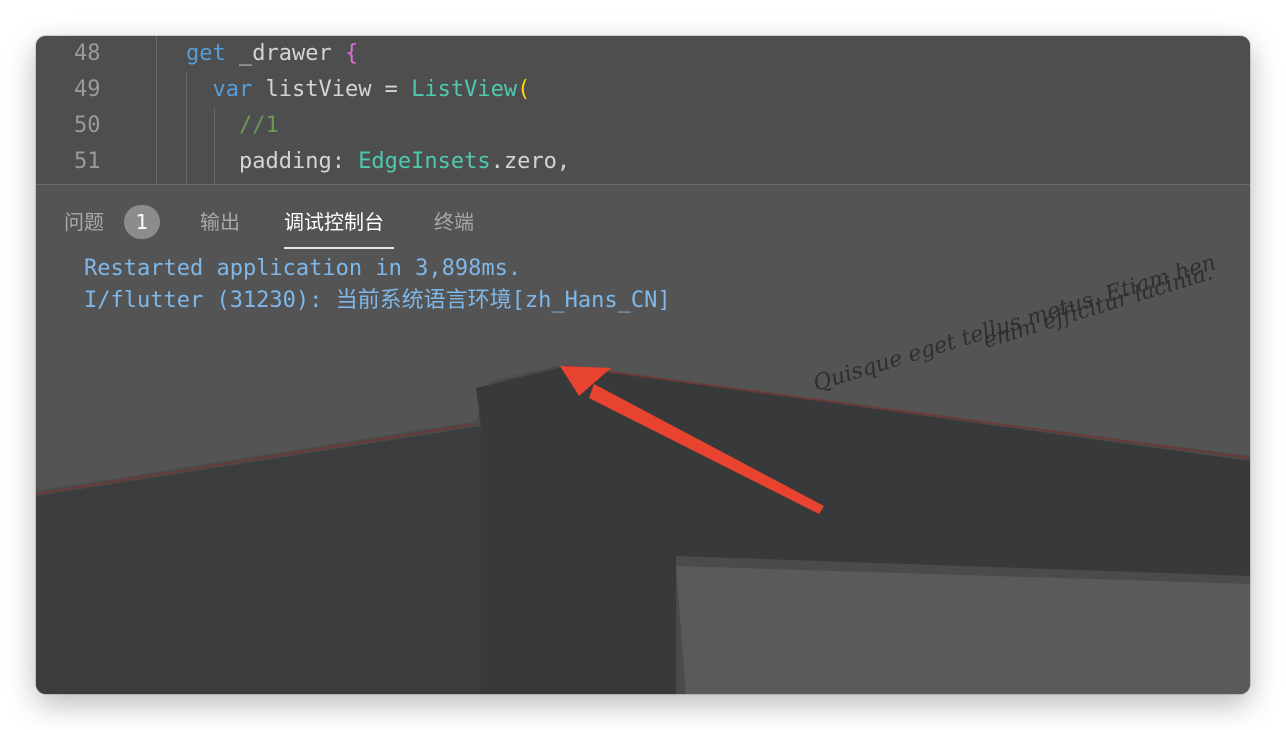 This screenshot has width=1286, height=730. I want to click on code-token: var, so click(219, 89).